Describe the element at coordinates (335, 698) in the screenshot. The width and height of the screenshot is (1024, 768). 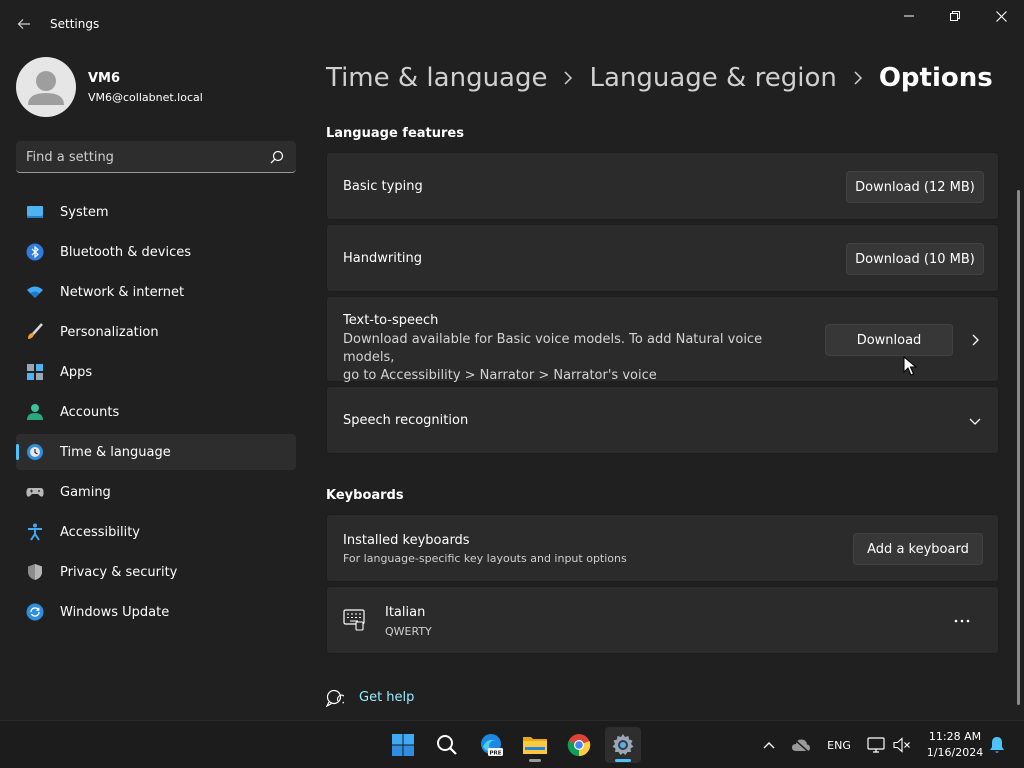
I see `help-chat-icon` at that location.